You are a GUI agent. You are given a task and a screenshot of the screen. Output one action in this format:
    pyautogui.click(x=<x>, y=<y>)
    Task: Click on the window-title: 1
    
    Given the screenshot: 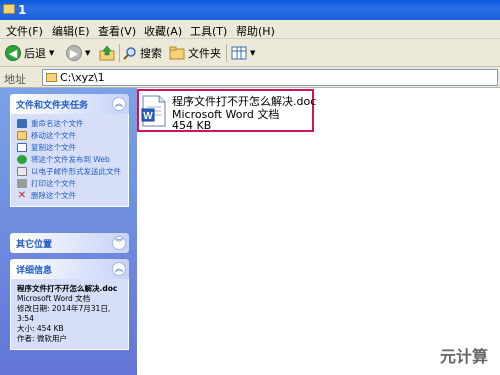 What is the action you would take?
    pyautogui.click(x=22, y=10)
    